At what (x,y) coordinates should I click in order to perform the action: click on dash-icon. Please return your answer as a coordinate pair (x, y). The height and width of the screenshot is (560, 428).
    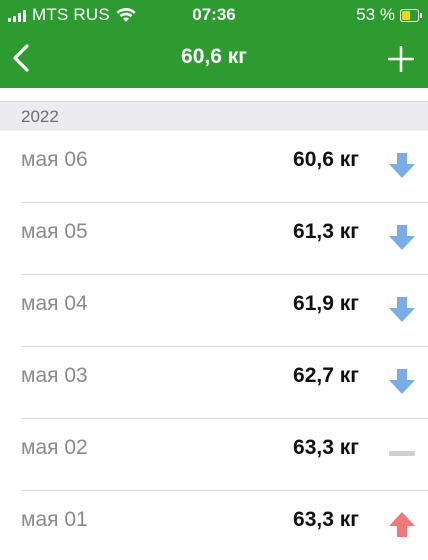
    Looking at the image, I should click on (402, 453).